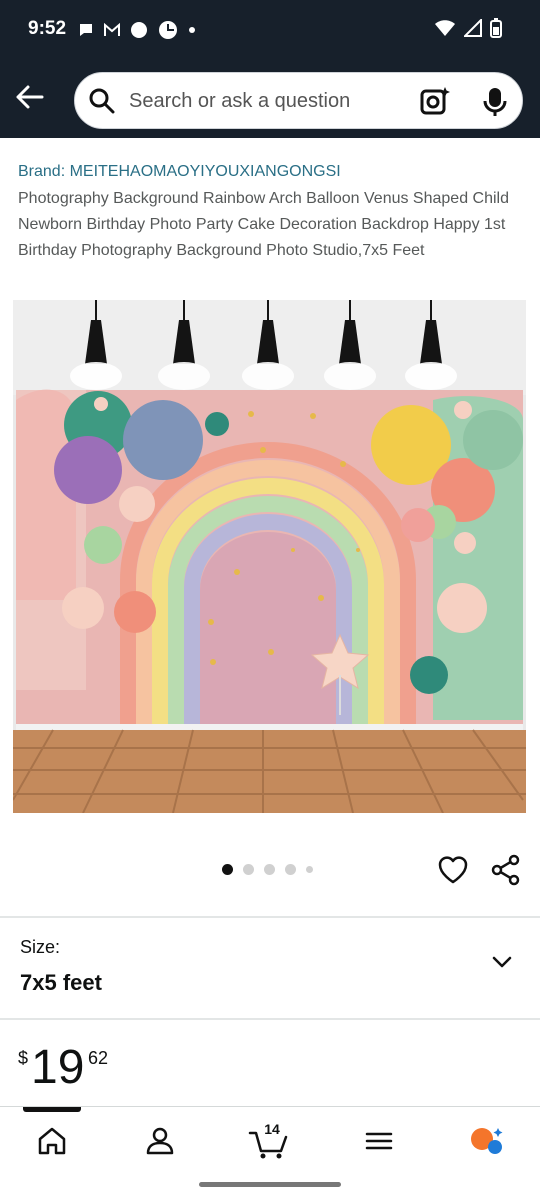  What do you see at coordinates (23, 1058) in the screenshot?
I see `price-symbol: $` at bounding box center [23, 1058].